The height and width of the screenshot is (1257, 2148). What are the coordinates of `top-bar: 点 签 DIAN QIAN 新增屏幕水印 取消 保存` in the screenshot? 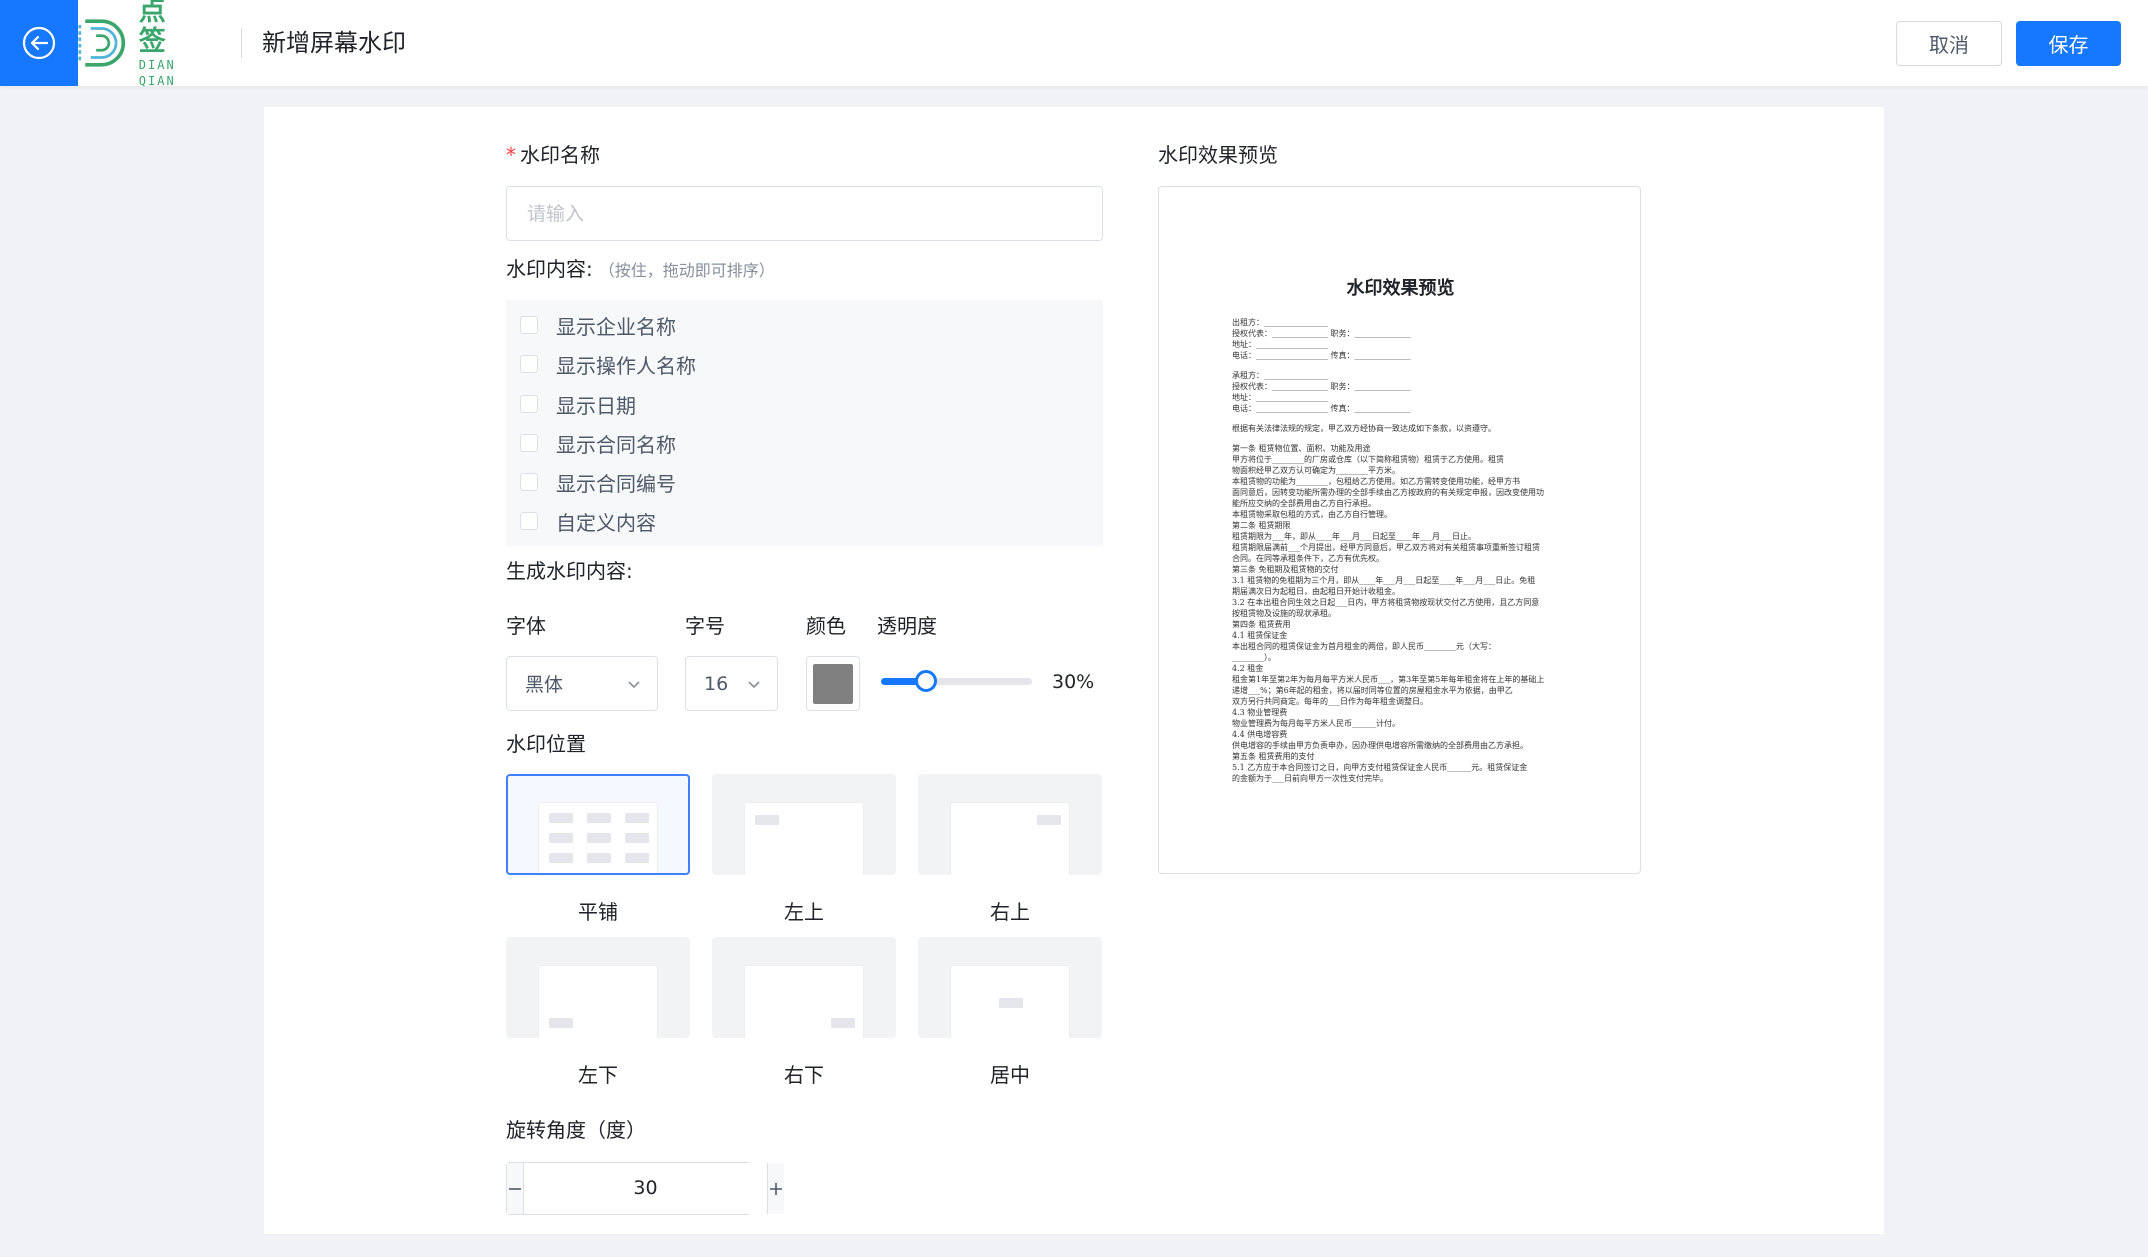 It's located at (1074, 44).